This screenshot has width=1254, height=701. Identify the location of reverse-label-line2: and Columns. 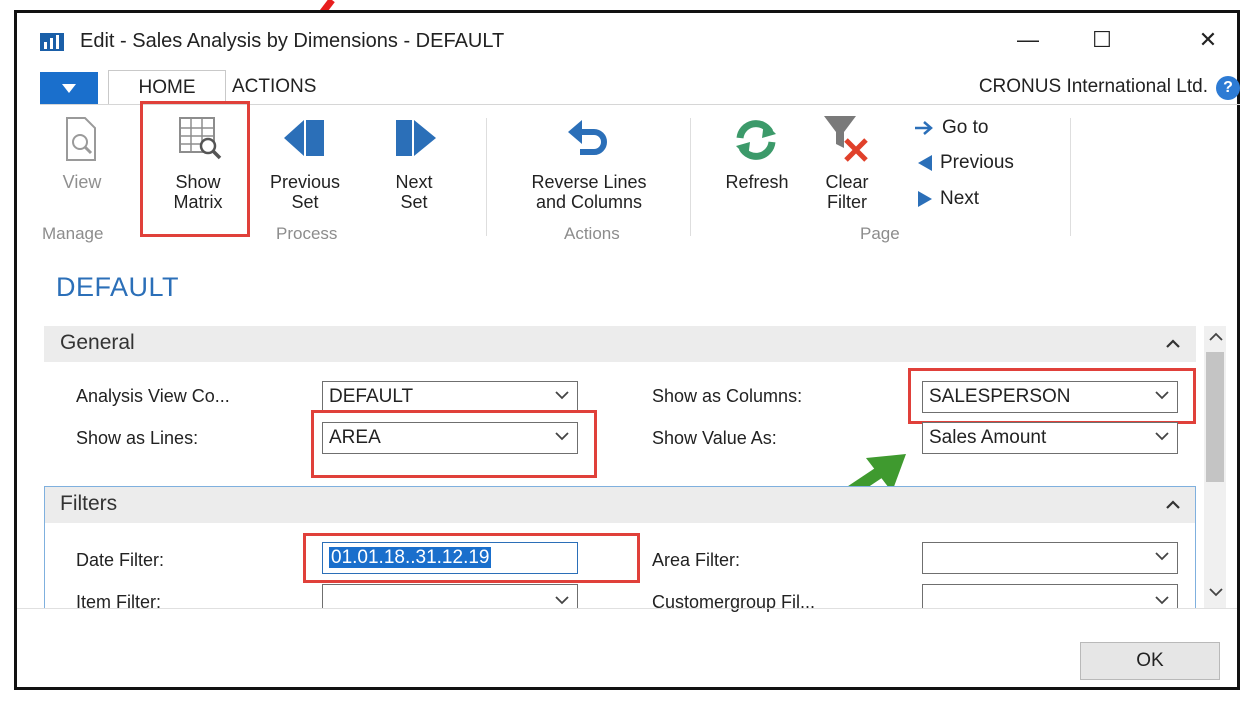
(589, 202).